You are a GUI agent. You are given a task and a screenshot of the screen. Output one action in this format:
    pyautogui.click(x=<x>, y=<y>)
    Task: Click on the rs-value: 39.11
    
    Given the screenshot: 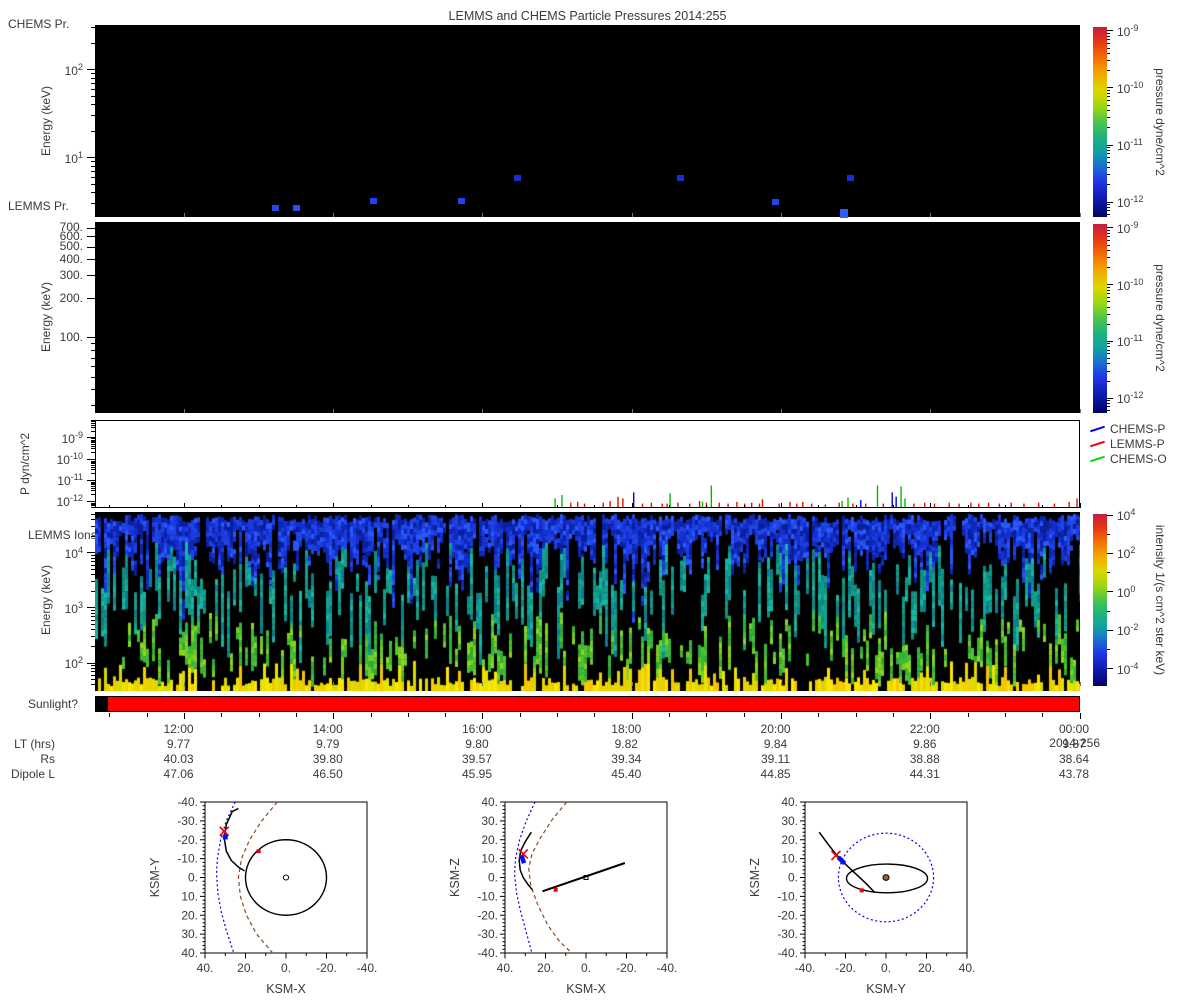 What is the action you would take?
    pyautogui.click(x=775, y=759)
    